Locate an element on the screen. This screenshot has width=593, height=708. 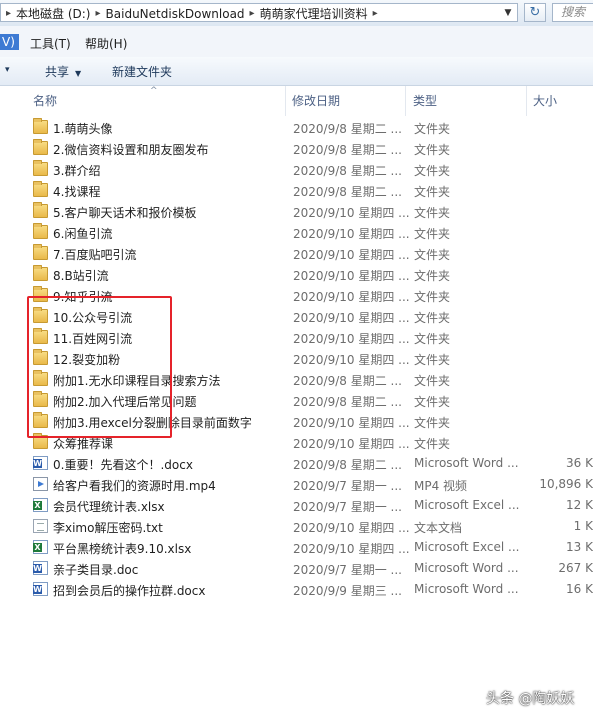
file-name: 平台黑榜统计表9.10.xlsx is located at coordinates (122, 549).